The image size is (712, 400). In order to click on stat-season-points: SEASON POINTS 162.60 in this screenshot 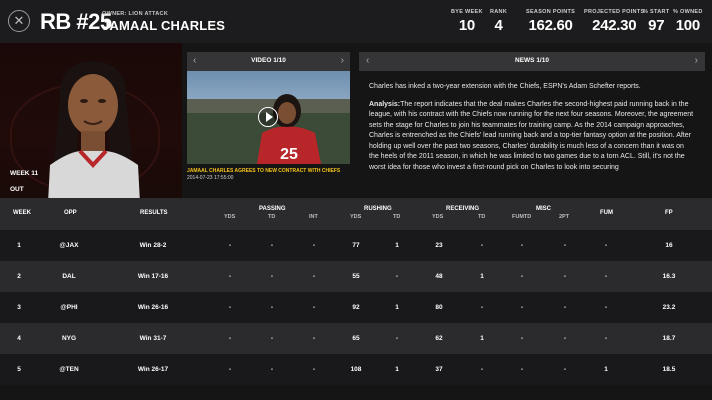, I will do `click(550, 21)`.